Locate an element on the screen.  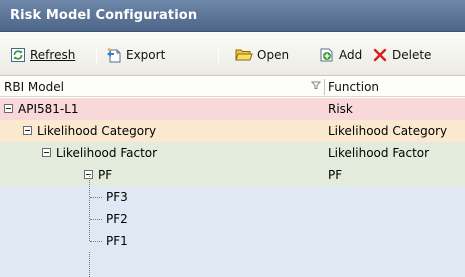
node-label: API581-L1 is located at coordinates (48, 109).